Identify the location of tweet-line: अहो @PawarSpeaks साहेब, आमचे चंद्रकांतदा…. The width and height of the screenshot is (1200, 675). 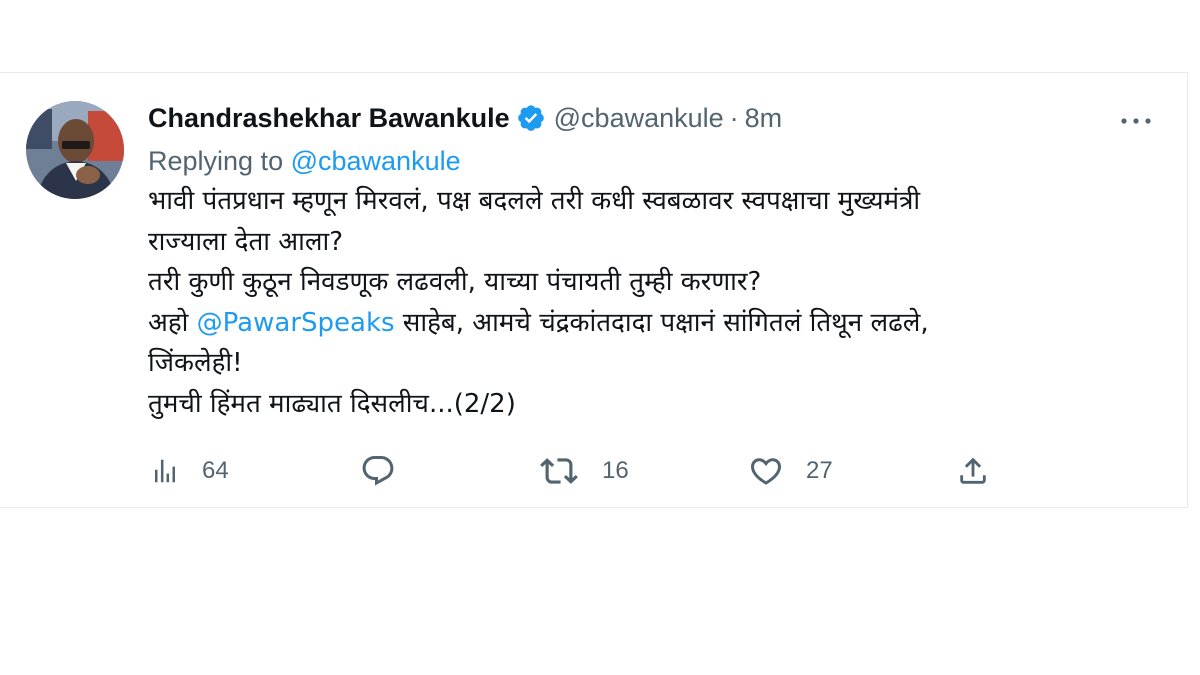
(648, 323).